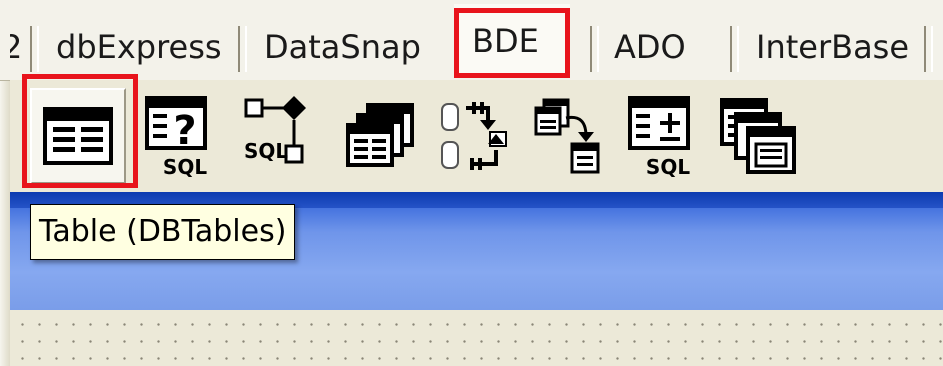 This screenshot has width=943, height=366. I want to click on tab-label: ADO, so click(650, 47).